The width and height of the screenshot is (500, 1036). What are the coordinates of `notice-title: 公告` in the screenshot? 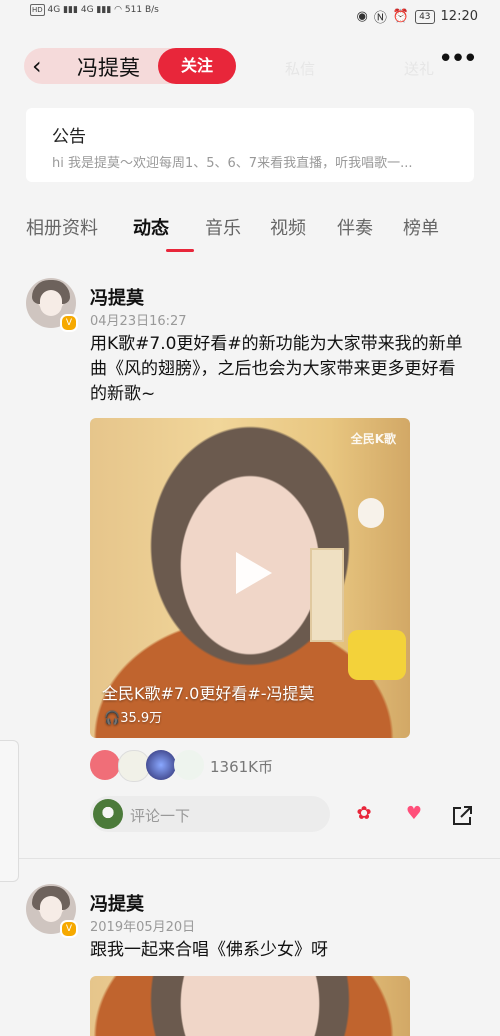 It's located at (69, 137).